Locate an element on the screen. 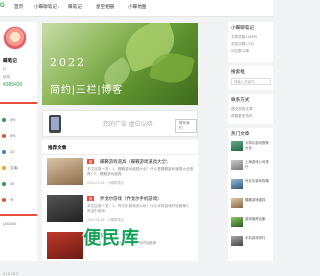 The width and height of the screenshot is (320, 276). banner-year: 2022 is located at coordinates (68, 62).